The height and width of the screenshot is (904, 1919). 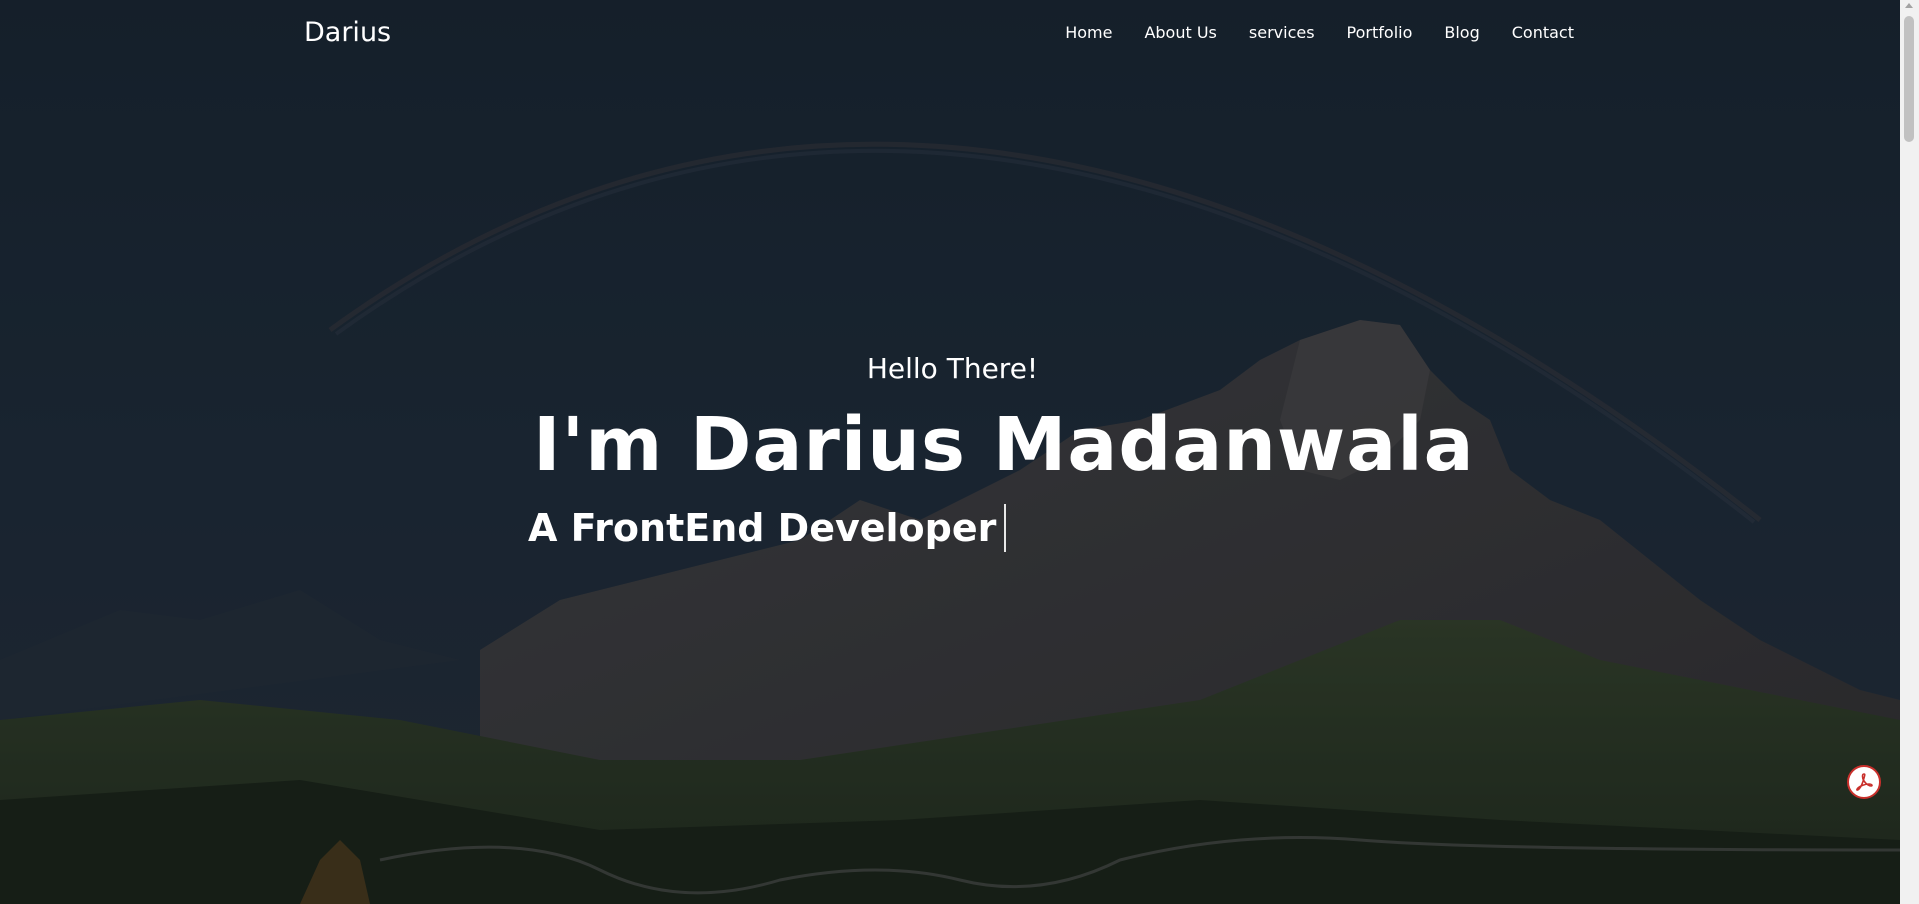 What do you see at coordinates (952, 368) in the screenshot?
I see `hero-greeting: Hello There!` at bounding box center [952, 368].